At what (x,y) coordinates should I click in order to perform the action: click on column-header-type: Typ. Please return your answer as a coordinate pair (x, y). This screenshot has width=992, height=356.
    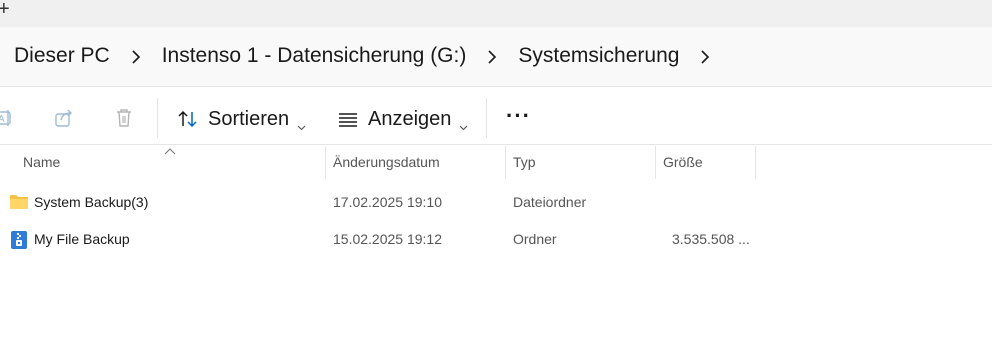
    Looking at the image, I should click on (581, 162).